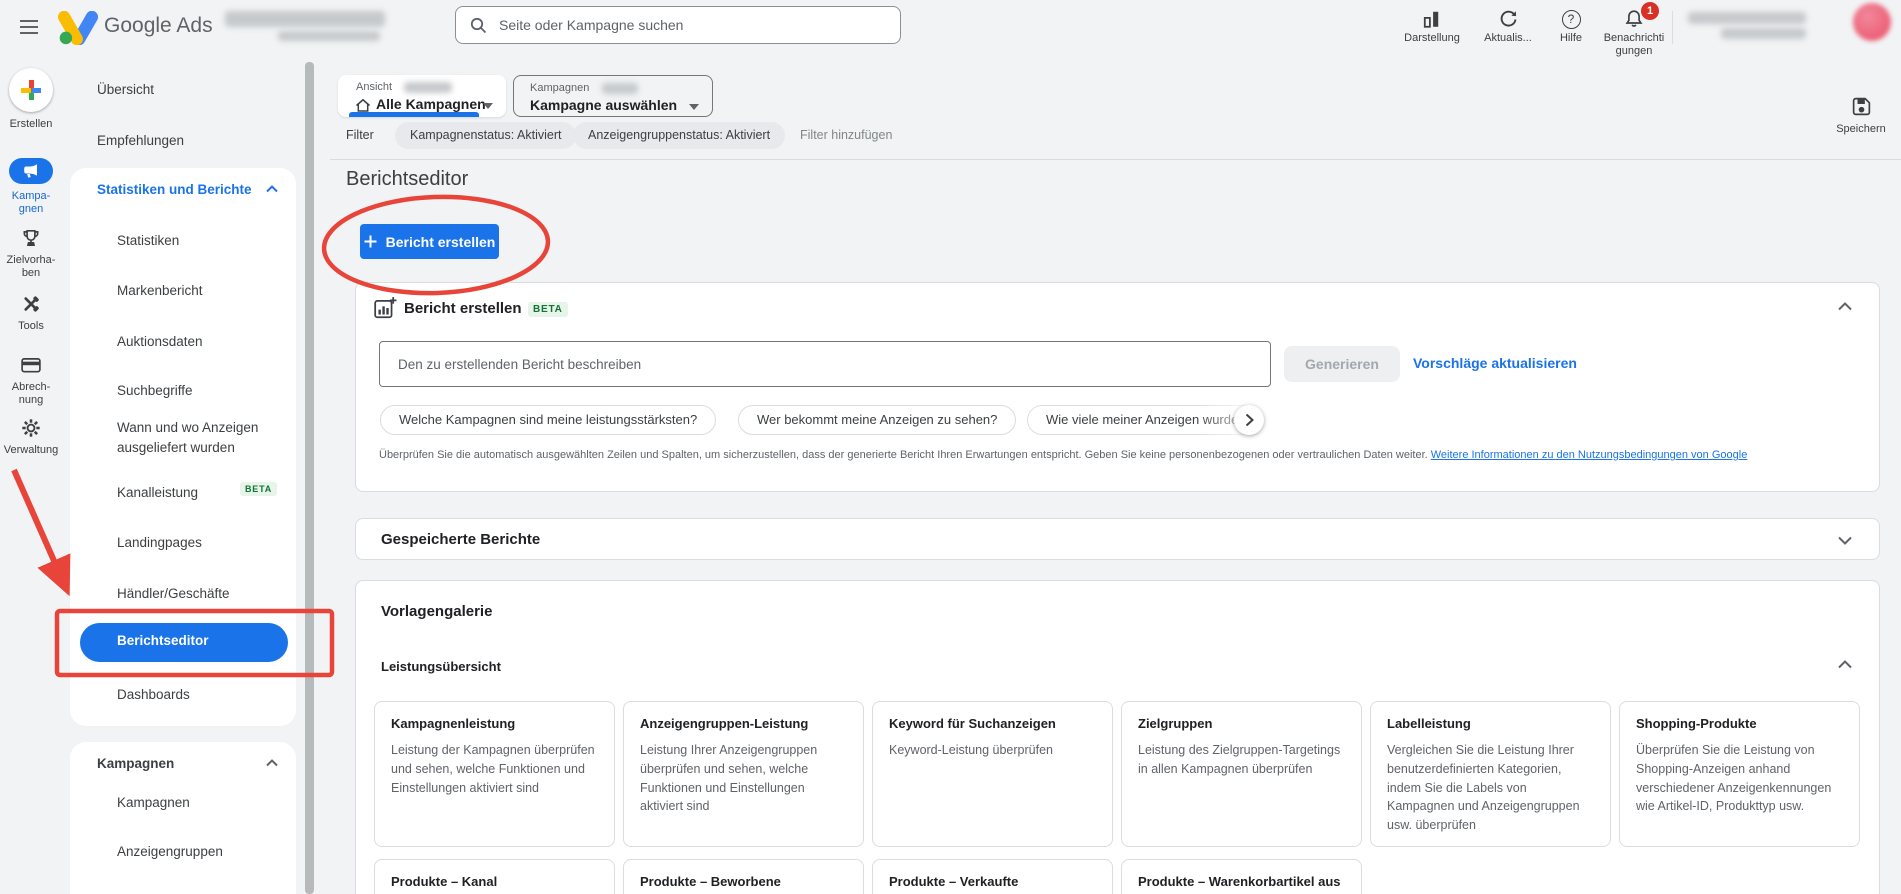 The width and height of the screenshot is (1901, 894). I want to click on gear-icon, so click(31, 428).